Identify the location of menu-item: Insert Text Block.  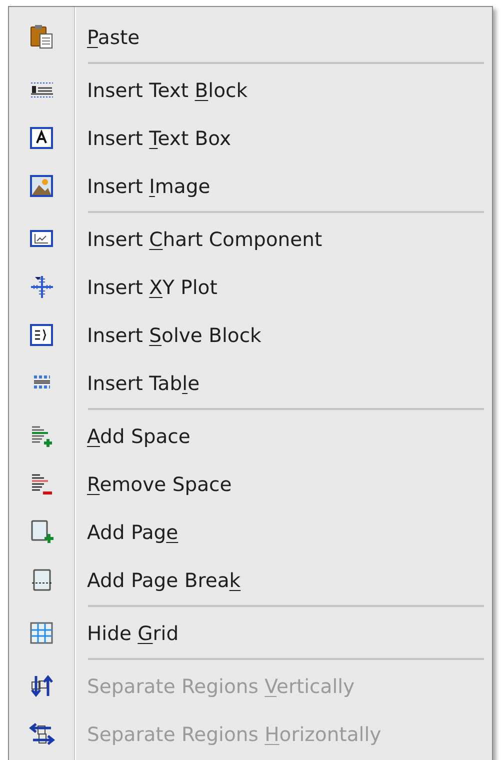
(250, 90).